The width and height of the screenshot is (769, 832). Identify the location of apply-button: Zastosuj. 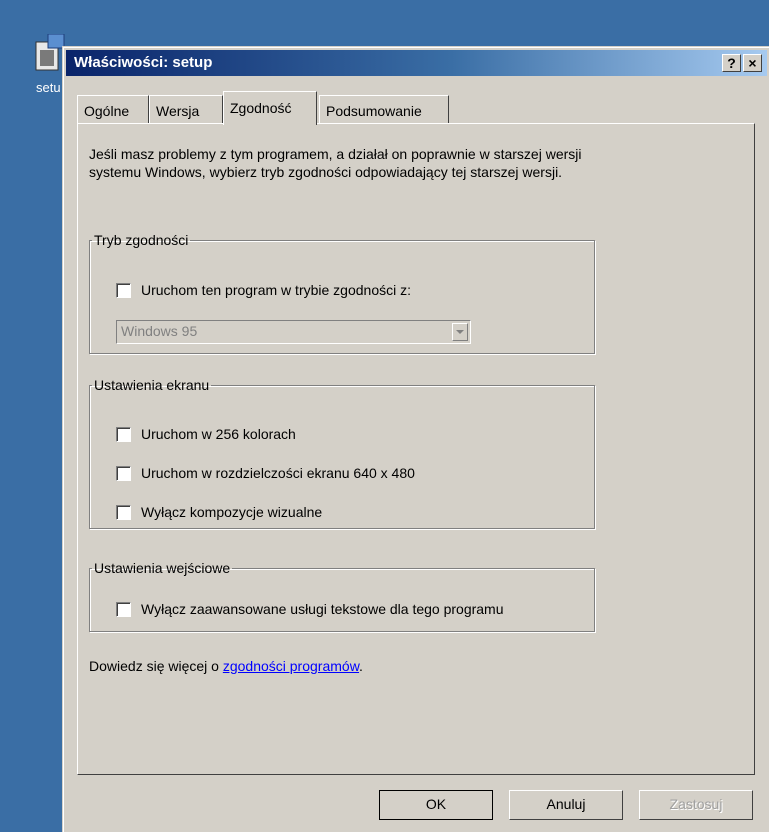
(696, 805).